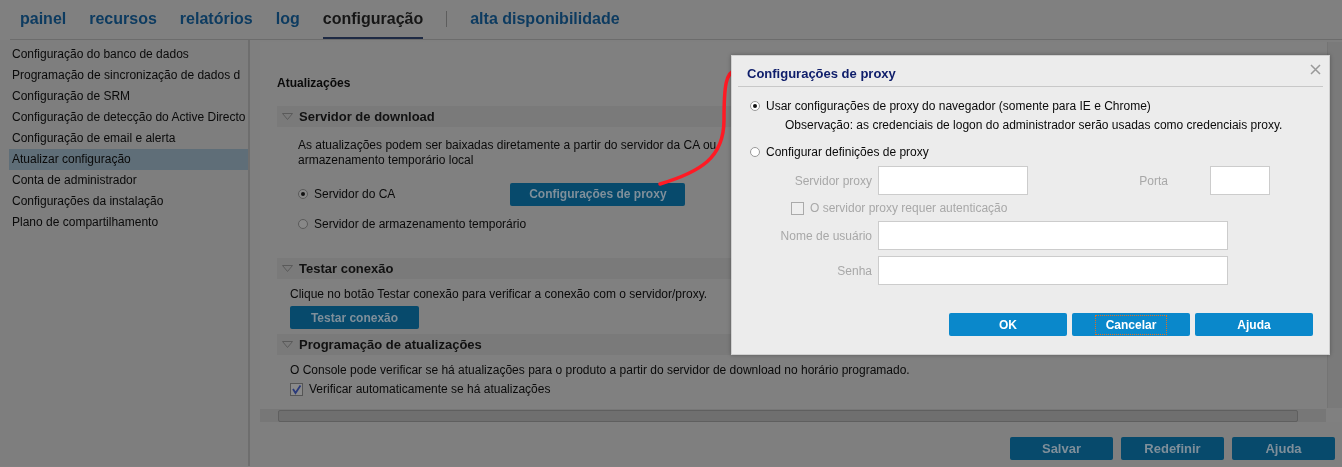 This screenshot has height=467, width=1342. I want to click on description-text: O Console pode verificar se há atualizações para o produto a partir do servidor de download no horário programado., so click(600, 370).